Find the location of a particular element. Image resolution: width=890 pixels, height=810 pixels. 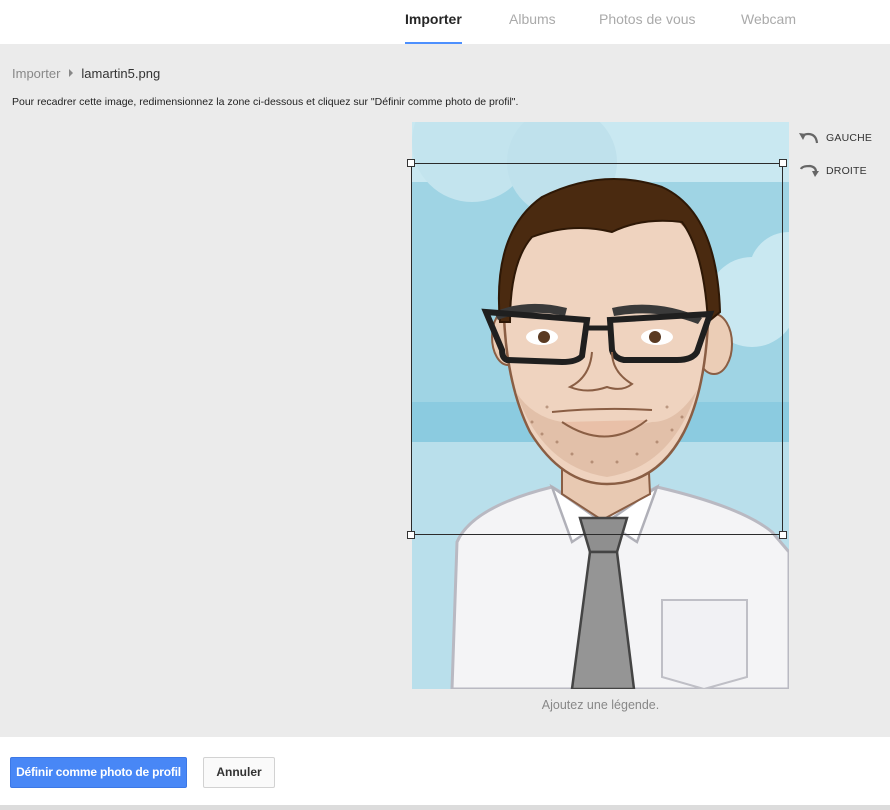

breadcrumb-importer-link: Importer is located at coordinates (36, 73).